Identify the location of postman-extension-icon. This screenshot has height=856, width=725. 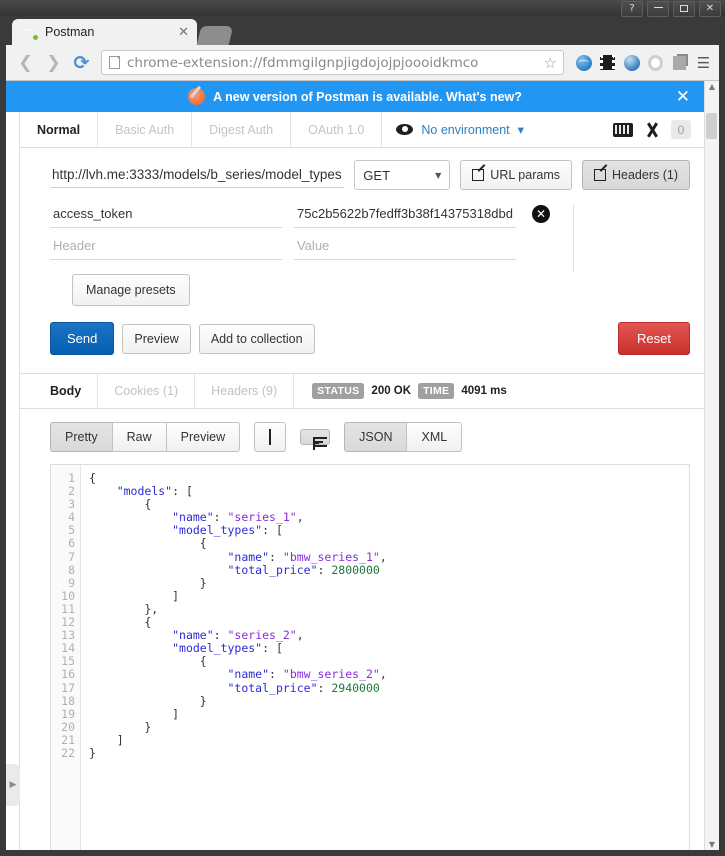
(583, 62).